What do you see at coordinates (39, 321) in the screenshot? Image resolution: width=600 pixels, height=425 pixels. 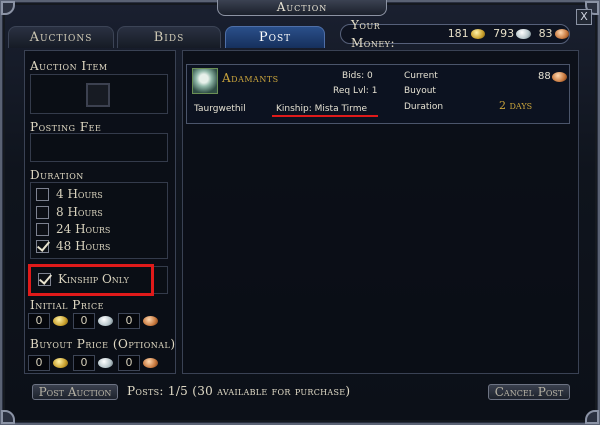 I see `initial-price-gold-input: 0` at bounding box center [39, 321].